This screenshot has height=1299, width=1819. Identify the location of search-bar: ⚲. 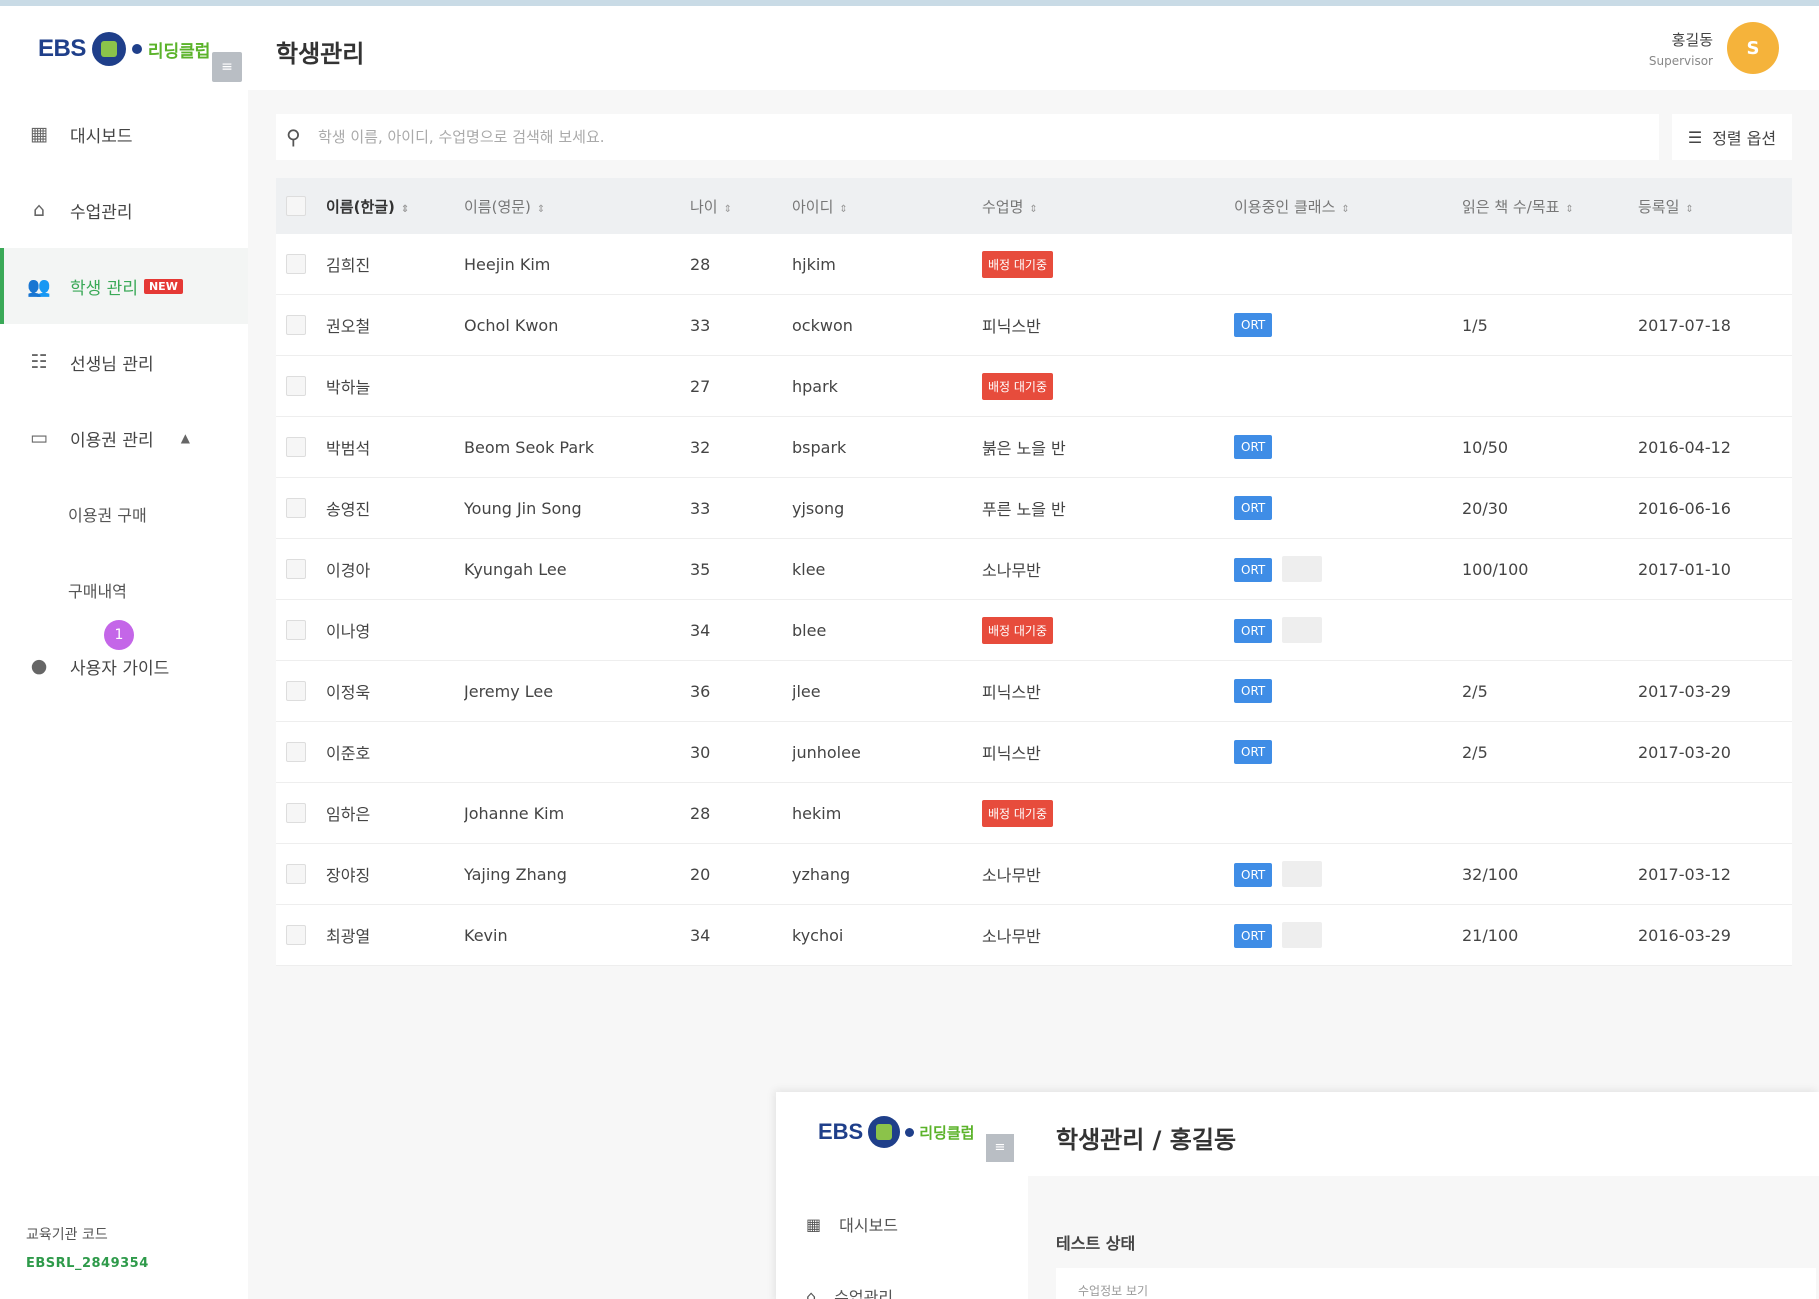
(967, 137).